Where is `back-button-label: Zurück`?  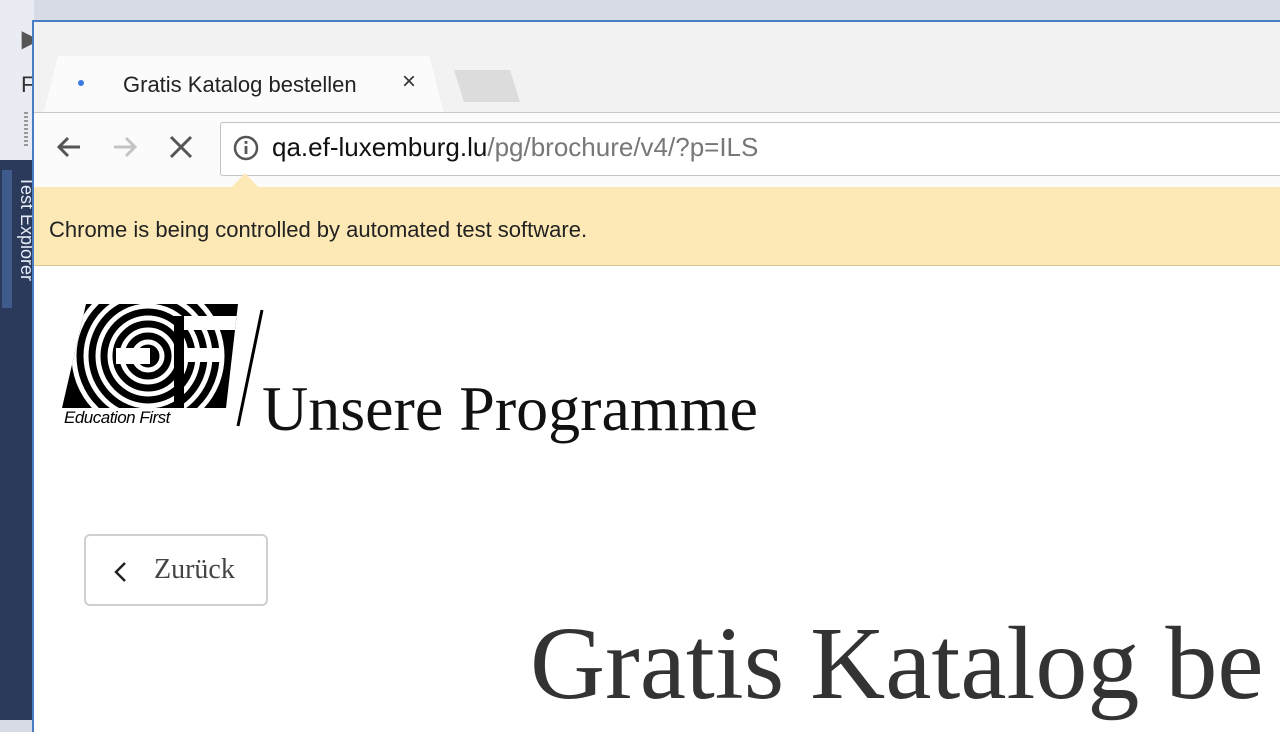 back-button-label: Zurück is located at coordinates (194, 569).